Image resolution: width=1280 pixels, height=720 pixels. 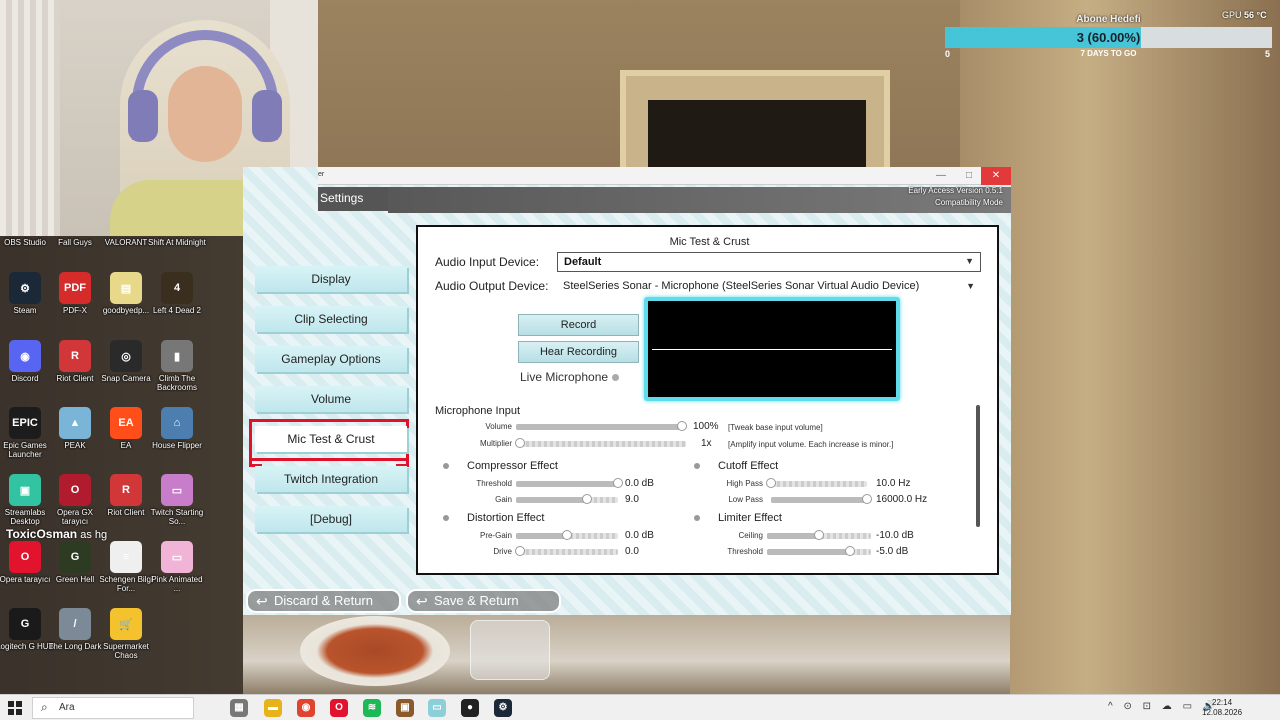 I want to click on window-minimize-button: —, so click(x=941, y=176).